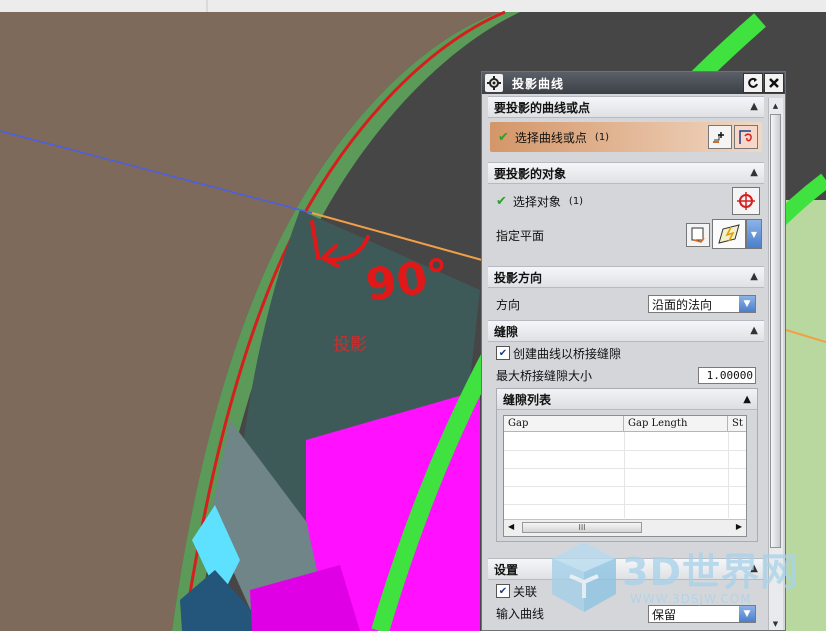  I want to click on gap-list-title: 缝隙列表, so click(527, 399).